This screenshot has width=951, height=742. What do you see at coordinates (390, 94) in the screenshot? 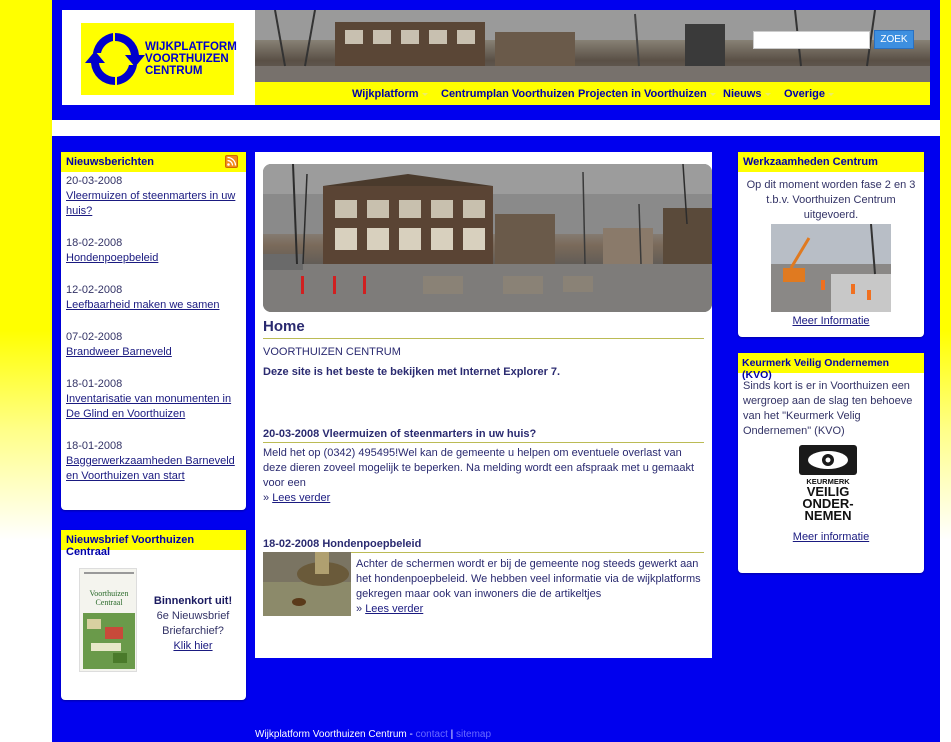
I see `nav-item-wijkplatform: Wijkplatform` at bounding box center [390, 94].